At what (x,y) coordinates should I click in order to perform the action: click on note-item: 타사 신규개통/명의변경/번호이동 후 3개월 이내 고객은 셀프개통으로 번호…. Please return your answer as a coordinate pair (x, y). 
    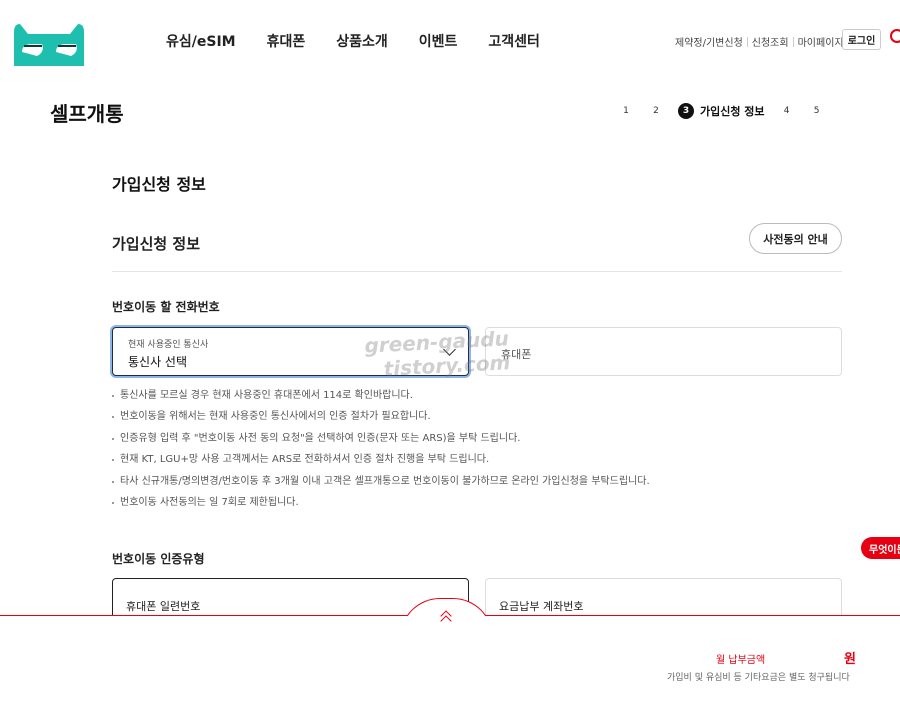
    Looking at the image, I should click on (381, 484).